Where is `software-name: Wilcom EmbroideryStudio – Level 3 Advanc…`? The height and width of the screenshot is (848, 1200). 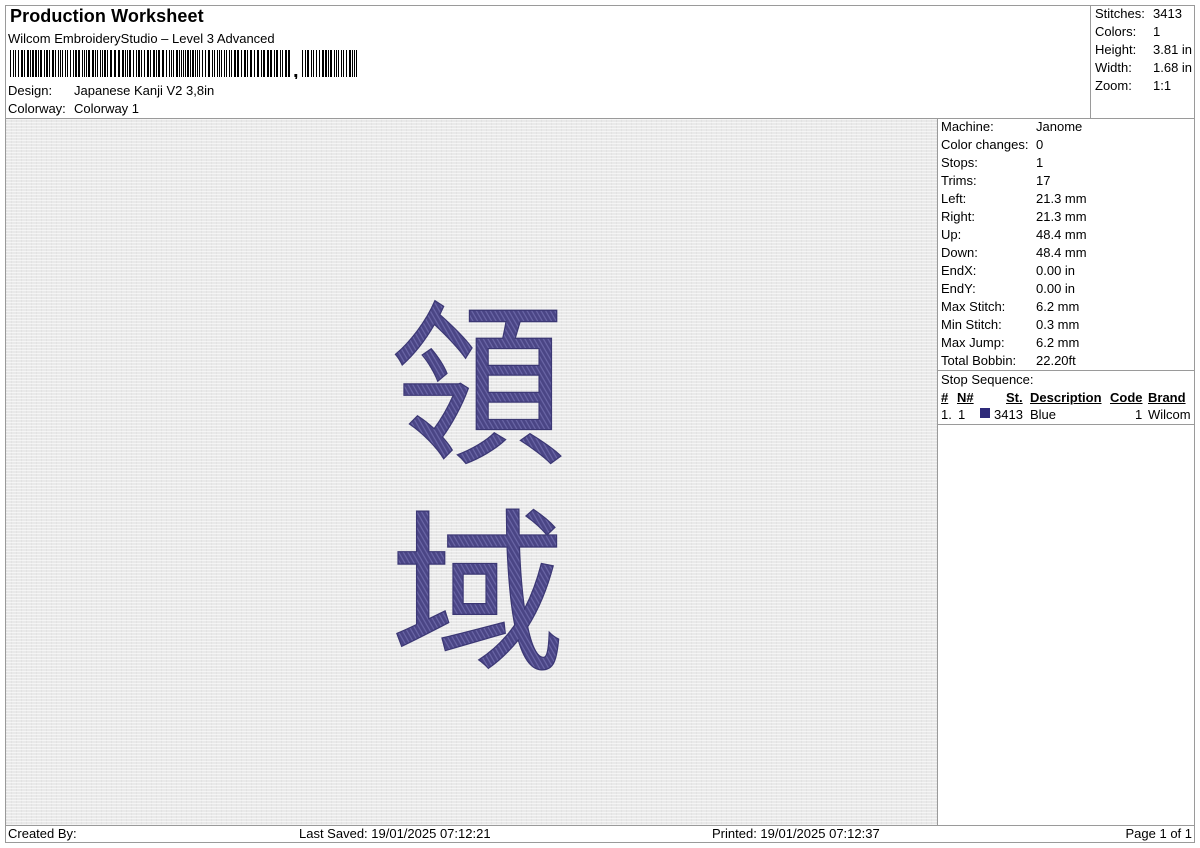
software-name: Wilcom EmbroideryStudio – Level 3 Advanc… is located at coordinates (141, 38).